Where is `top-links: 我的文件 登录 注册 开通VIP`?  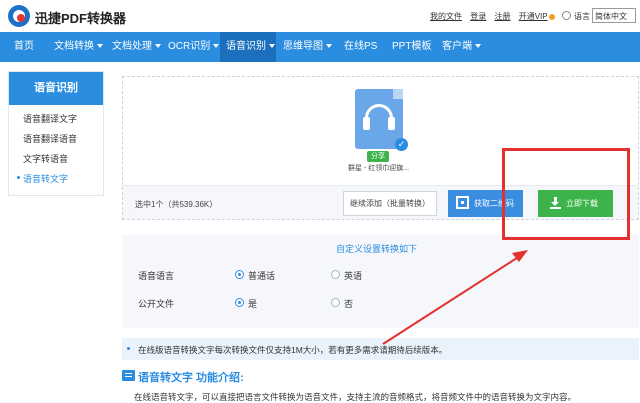
top-links: 我的文件 登录 注册 开通VIP is located at coordinates (495, 16).